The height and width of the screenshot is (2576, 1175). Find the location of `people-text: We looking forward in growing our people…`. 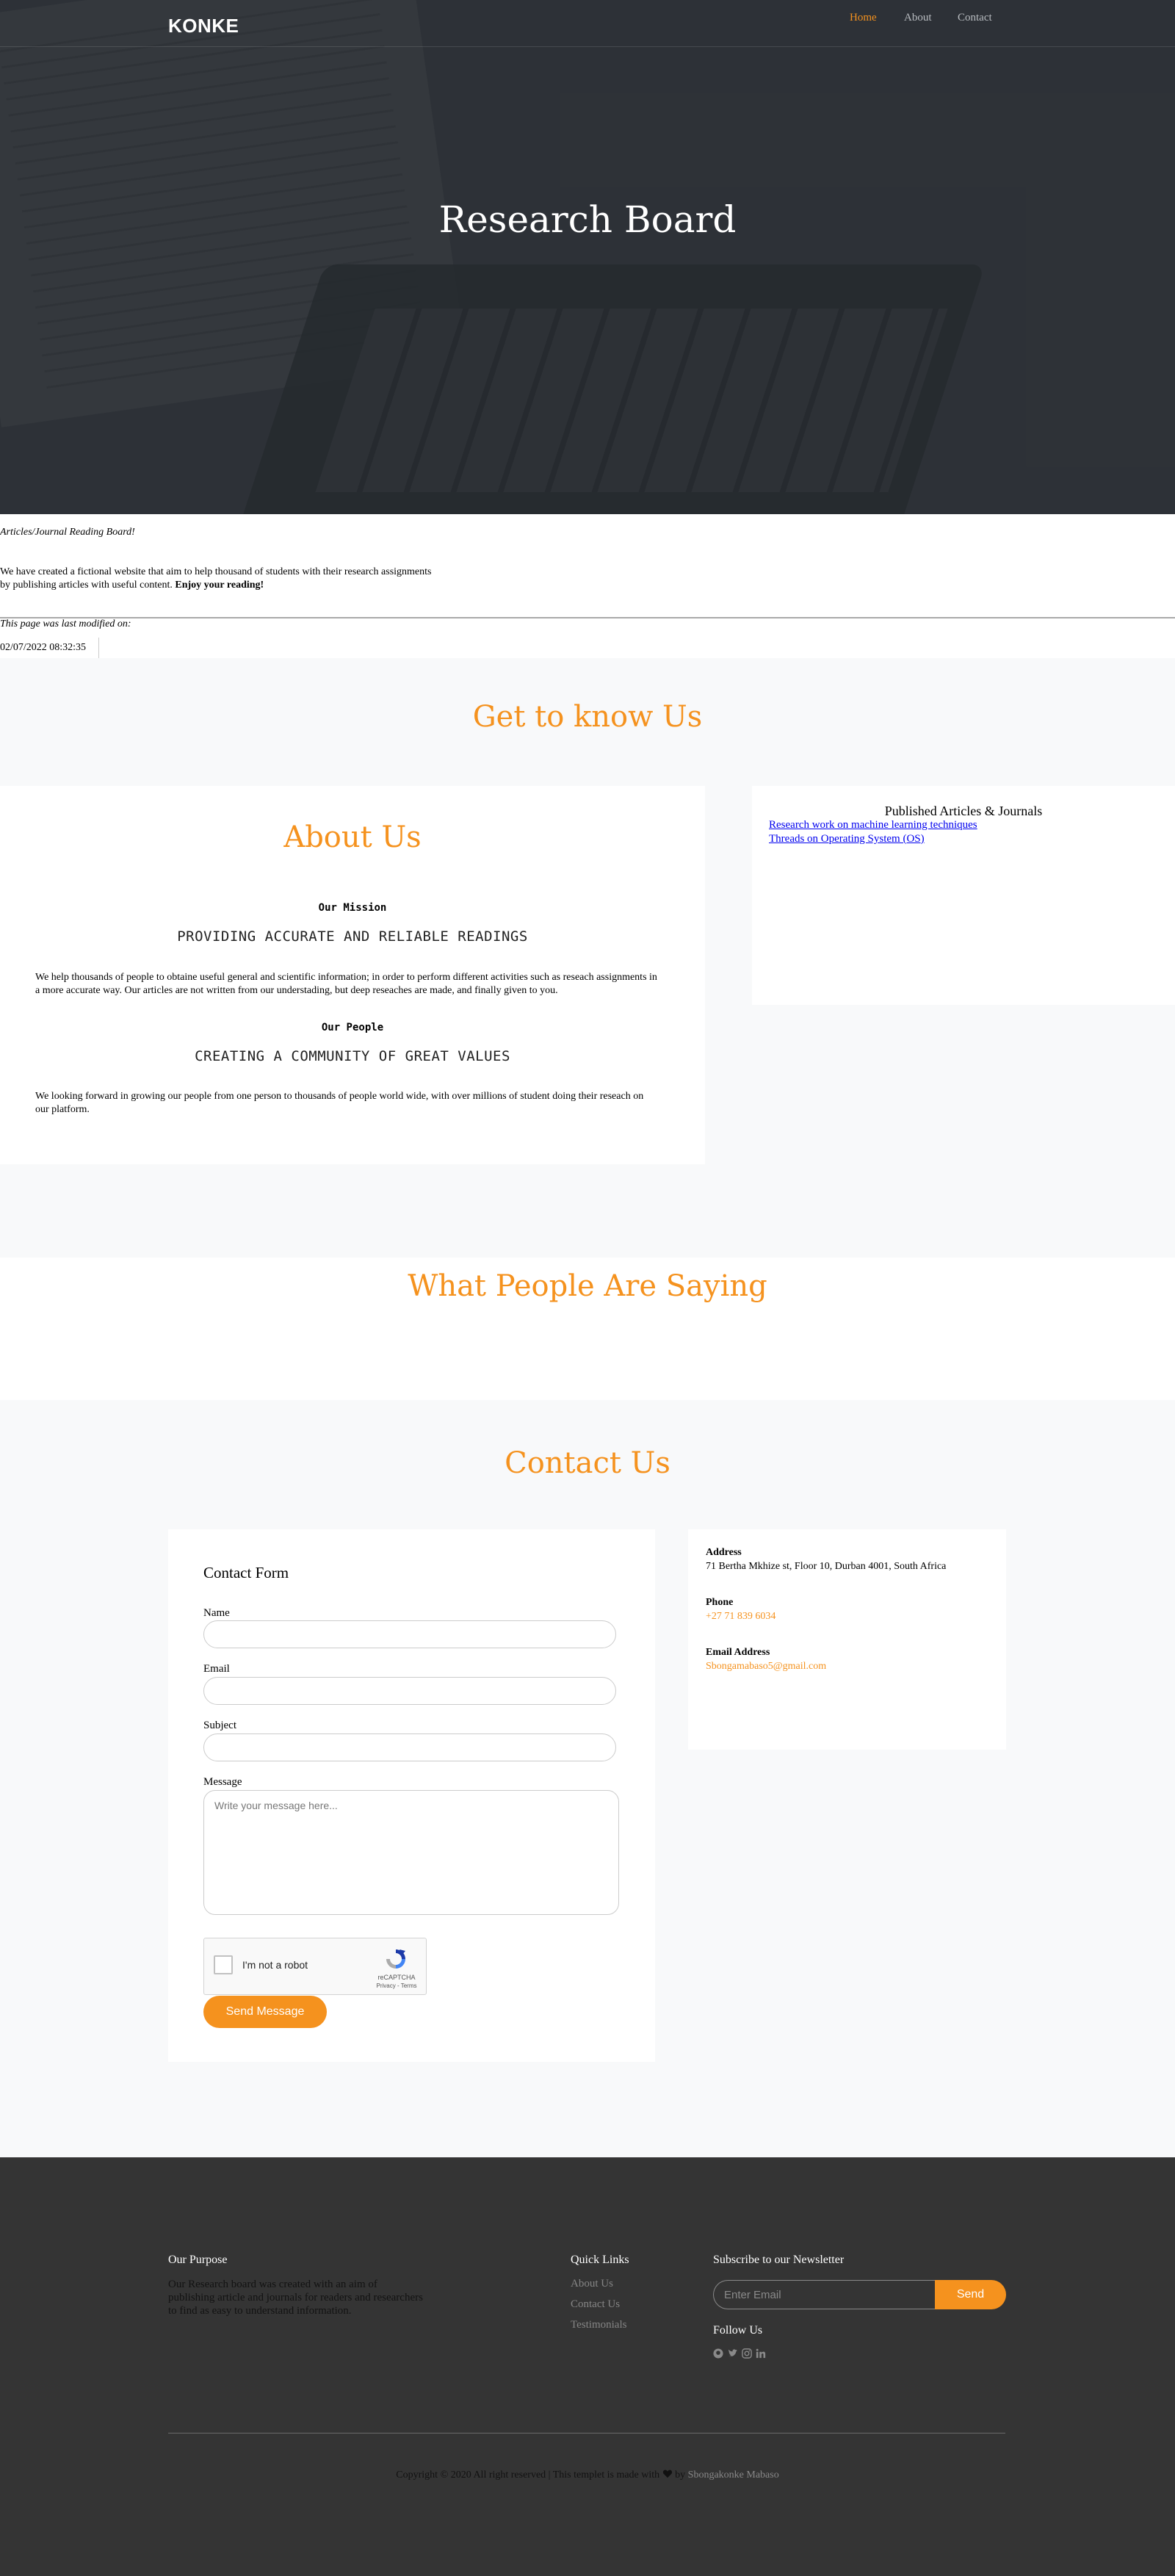

people-text: We looking forward in growing our people… is located at coordinates (339, 1103).